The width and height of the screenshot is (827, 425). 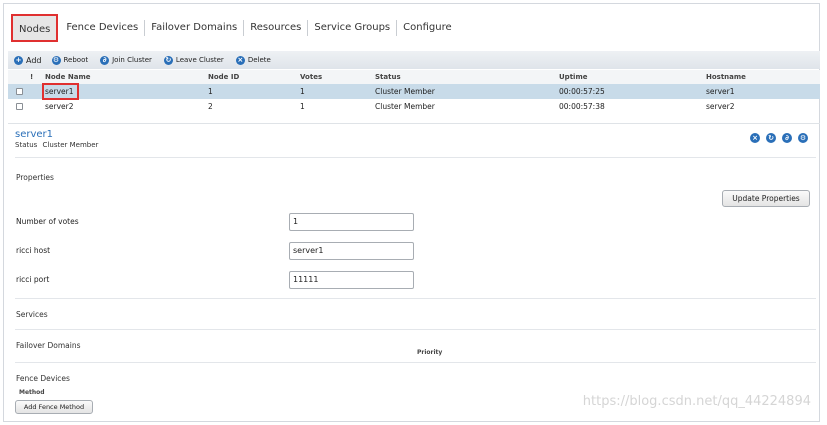 What do you see at coordinates (351, 251) in the screenshot?
I see `ricci-host-input: server1` at bounding box center [351, 251].